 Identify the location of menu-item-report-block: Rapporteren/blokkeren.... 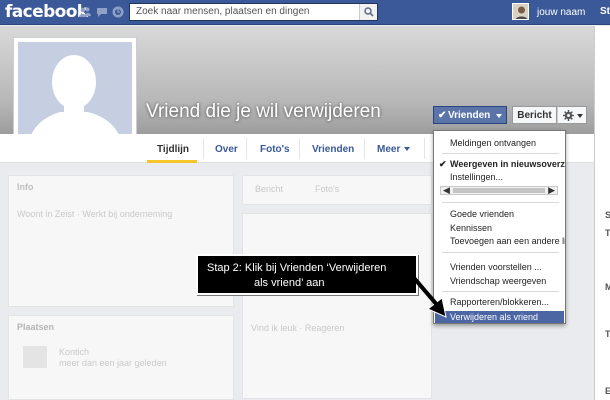
(499, 302).